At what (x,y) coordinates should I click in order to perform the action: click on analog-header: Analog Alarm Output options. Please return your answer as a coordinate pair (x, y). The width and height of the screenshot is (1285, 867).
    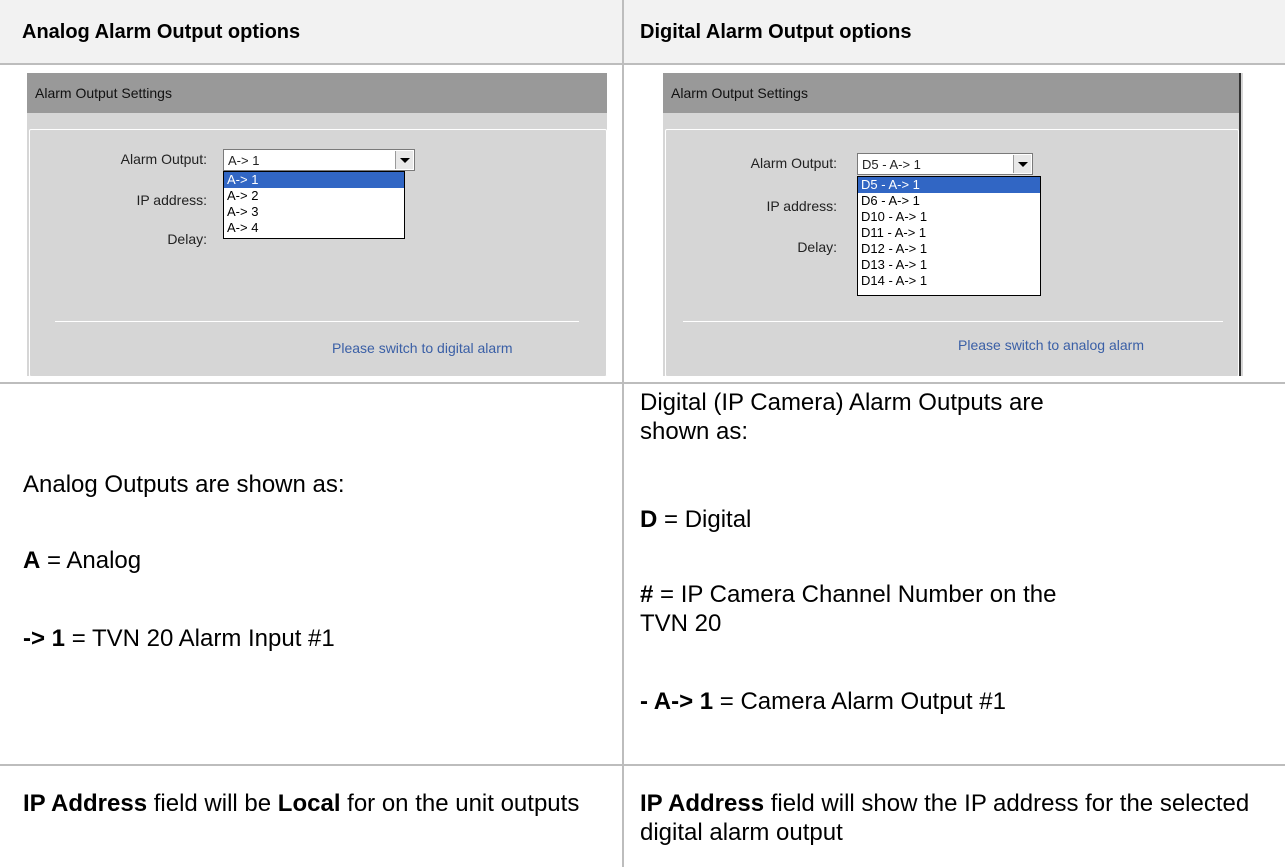
    Looking at the image, I should click on (161, 32).